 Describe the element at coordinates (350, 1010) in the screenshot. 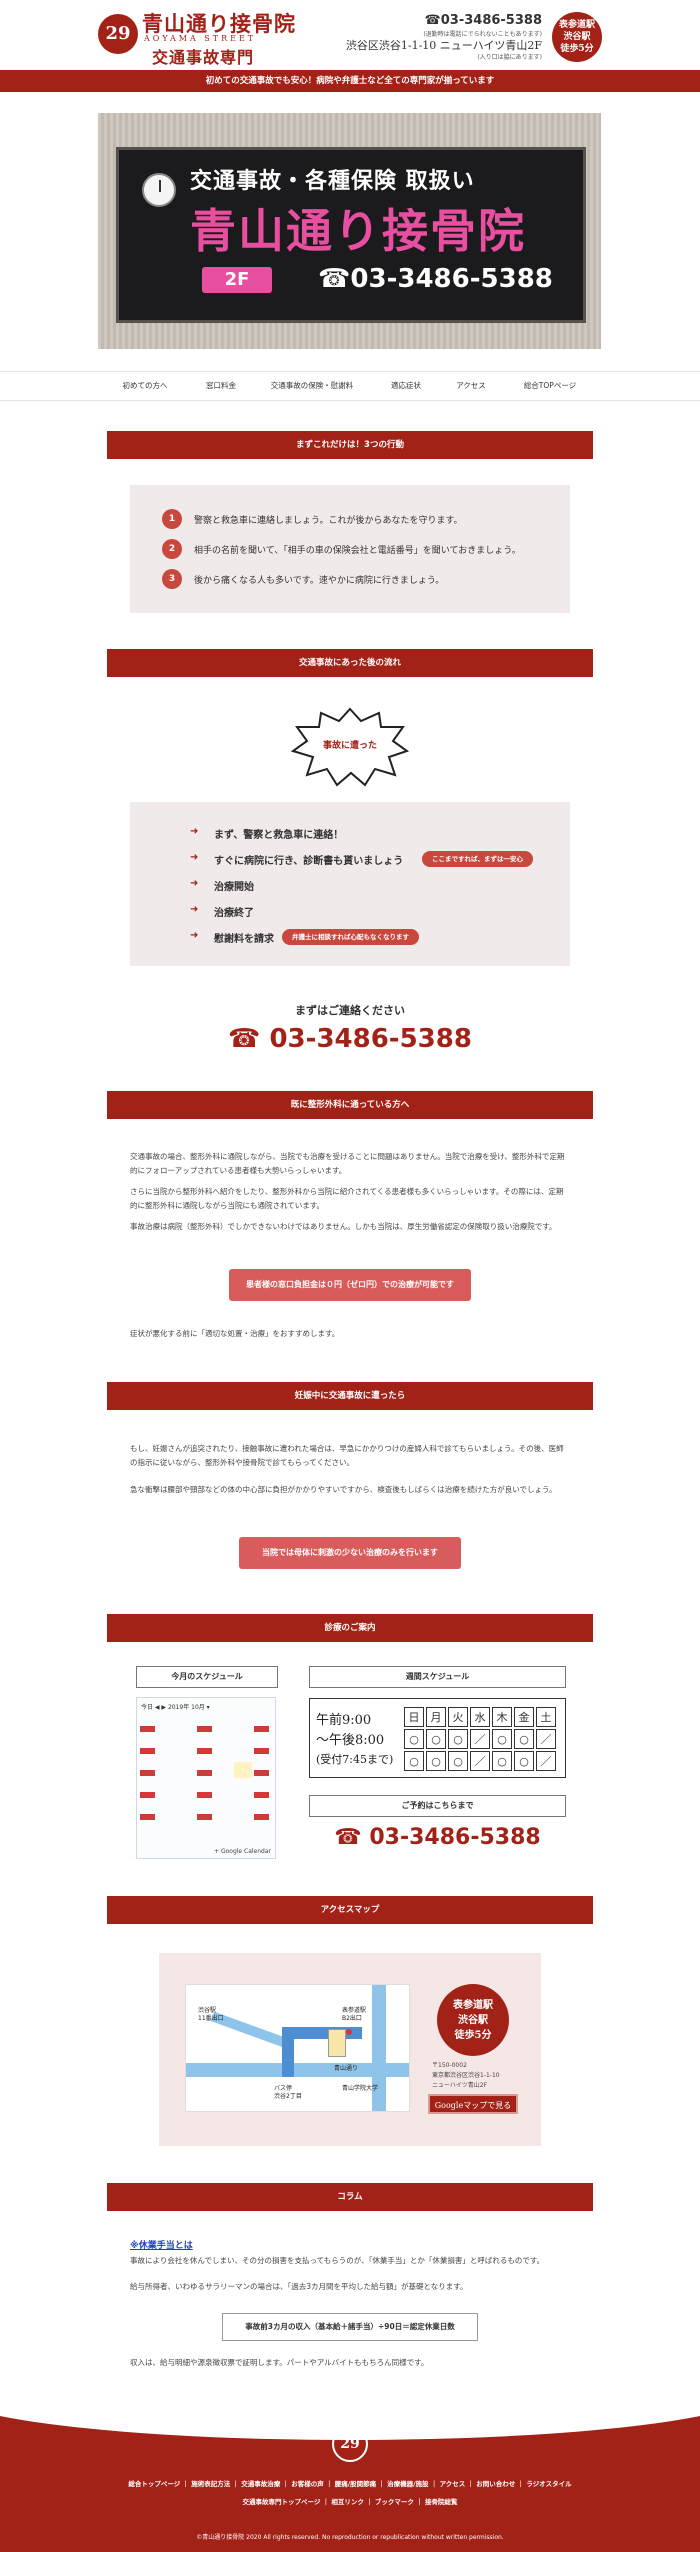

I see `contact-title: まずはご連絡ください` at that location.